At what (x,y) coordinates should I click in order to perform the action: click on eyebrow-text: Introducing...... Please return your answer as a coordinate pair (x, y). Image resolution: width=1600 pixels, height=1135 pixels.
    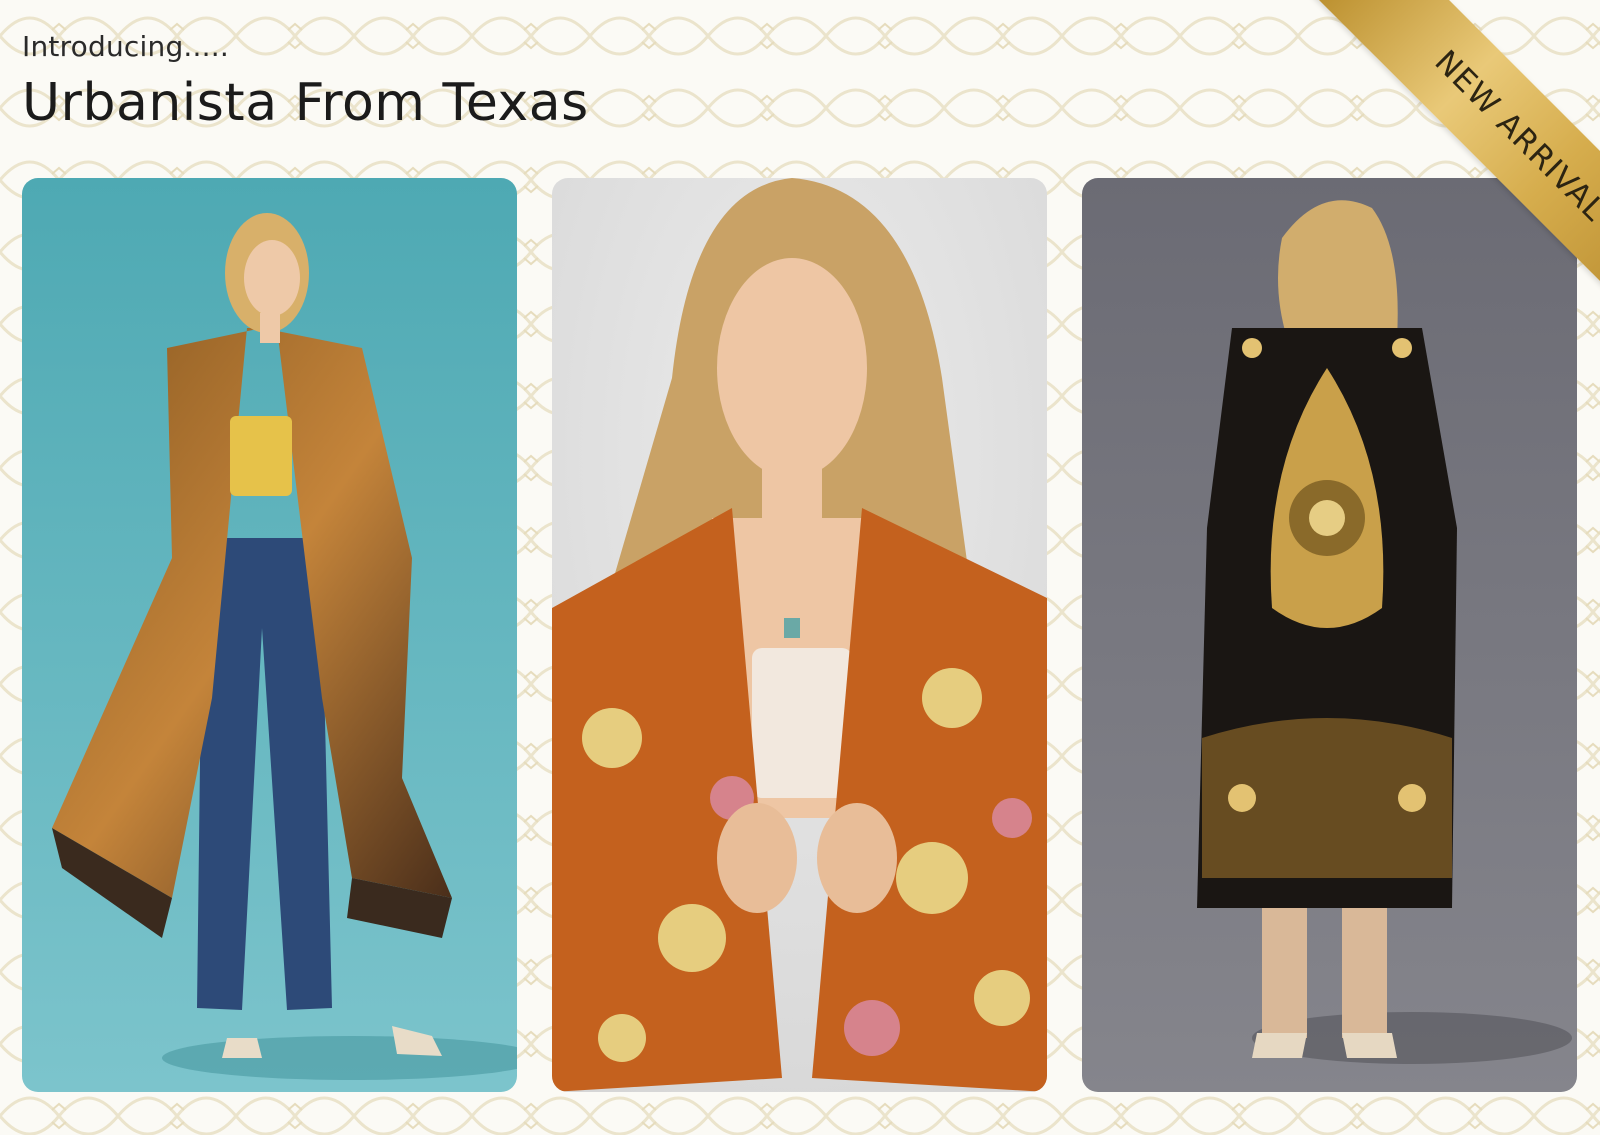
    Looking at the image, I should click on (125, 46).